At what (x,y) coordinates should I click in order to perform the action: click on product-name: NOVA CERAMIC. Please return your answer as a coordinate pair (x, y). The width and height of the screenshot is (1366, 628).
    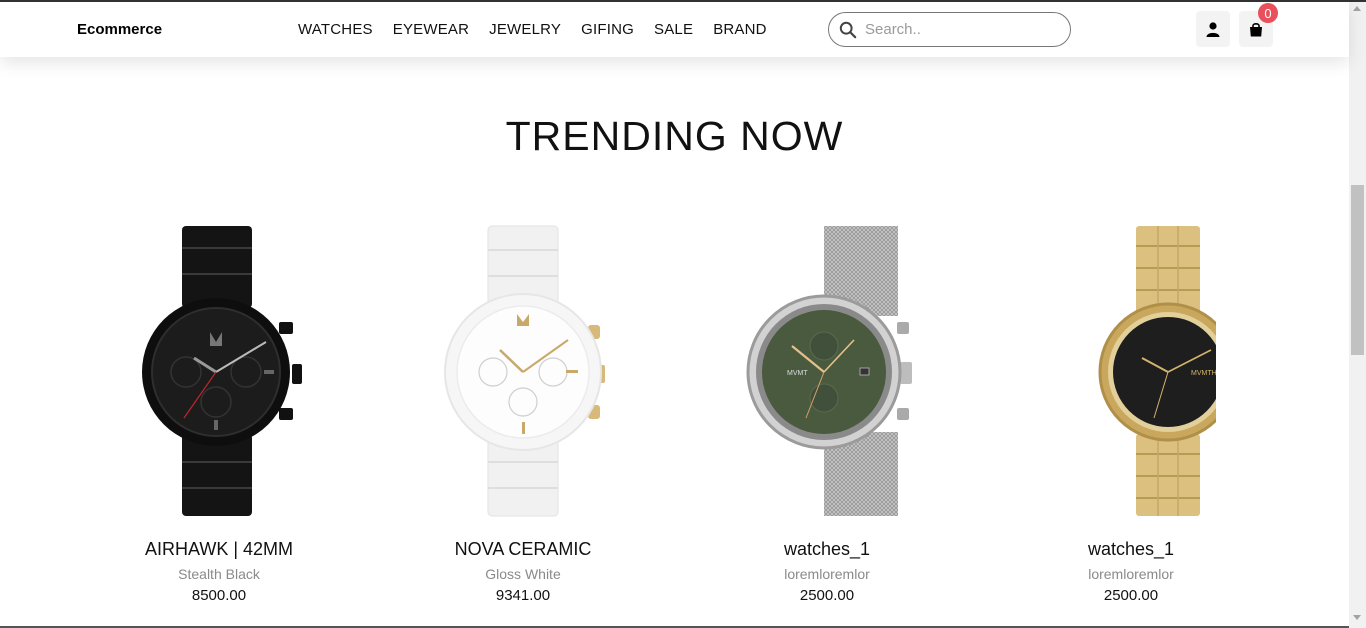
    Looking at the image, I should click on (523, 549).